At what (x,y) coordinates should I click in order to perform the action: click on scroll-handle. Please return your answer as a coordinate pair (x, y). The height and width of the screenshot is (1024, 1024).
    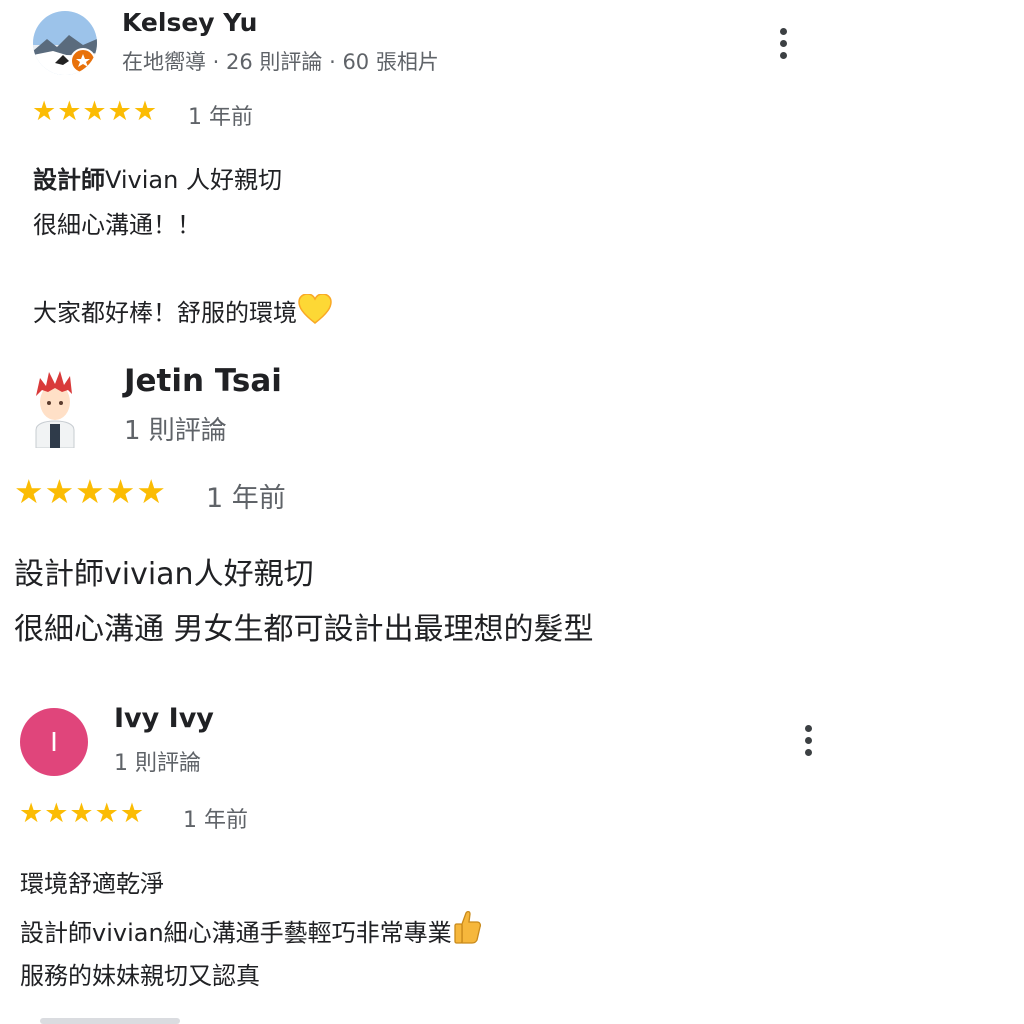
    Looking at the image, I should click on (110, 1021).